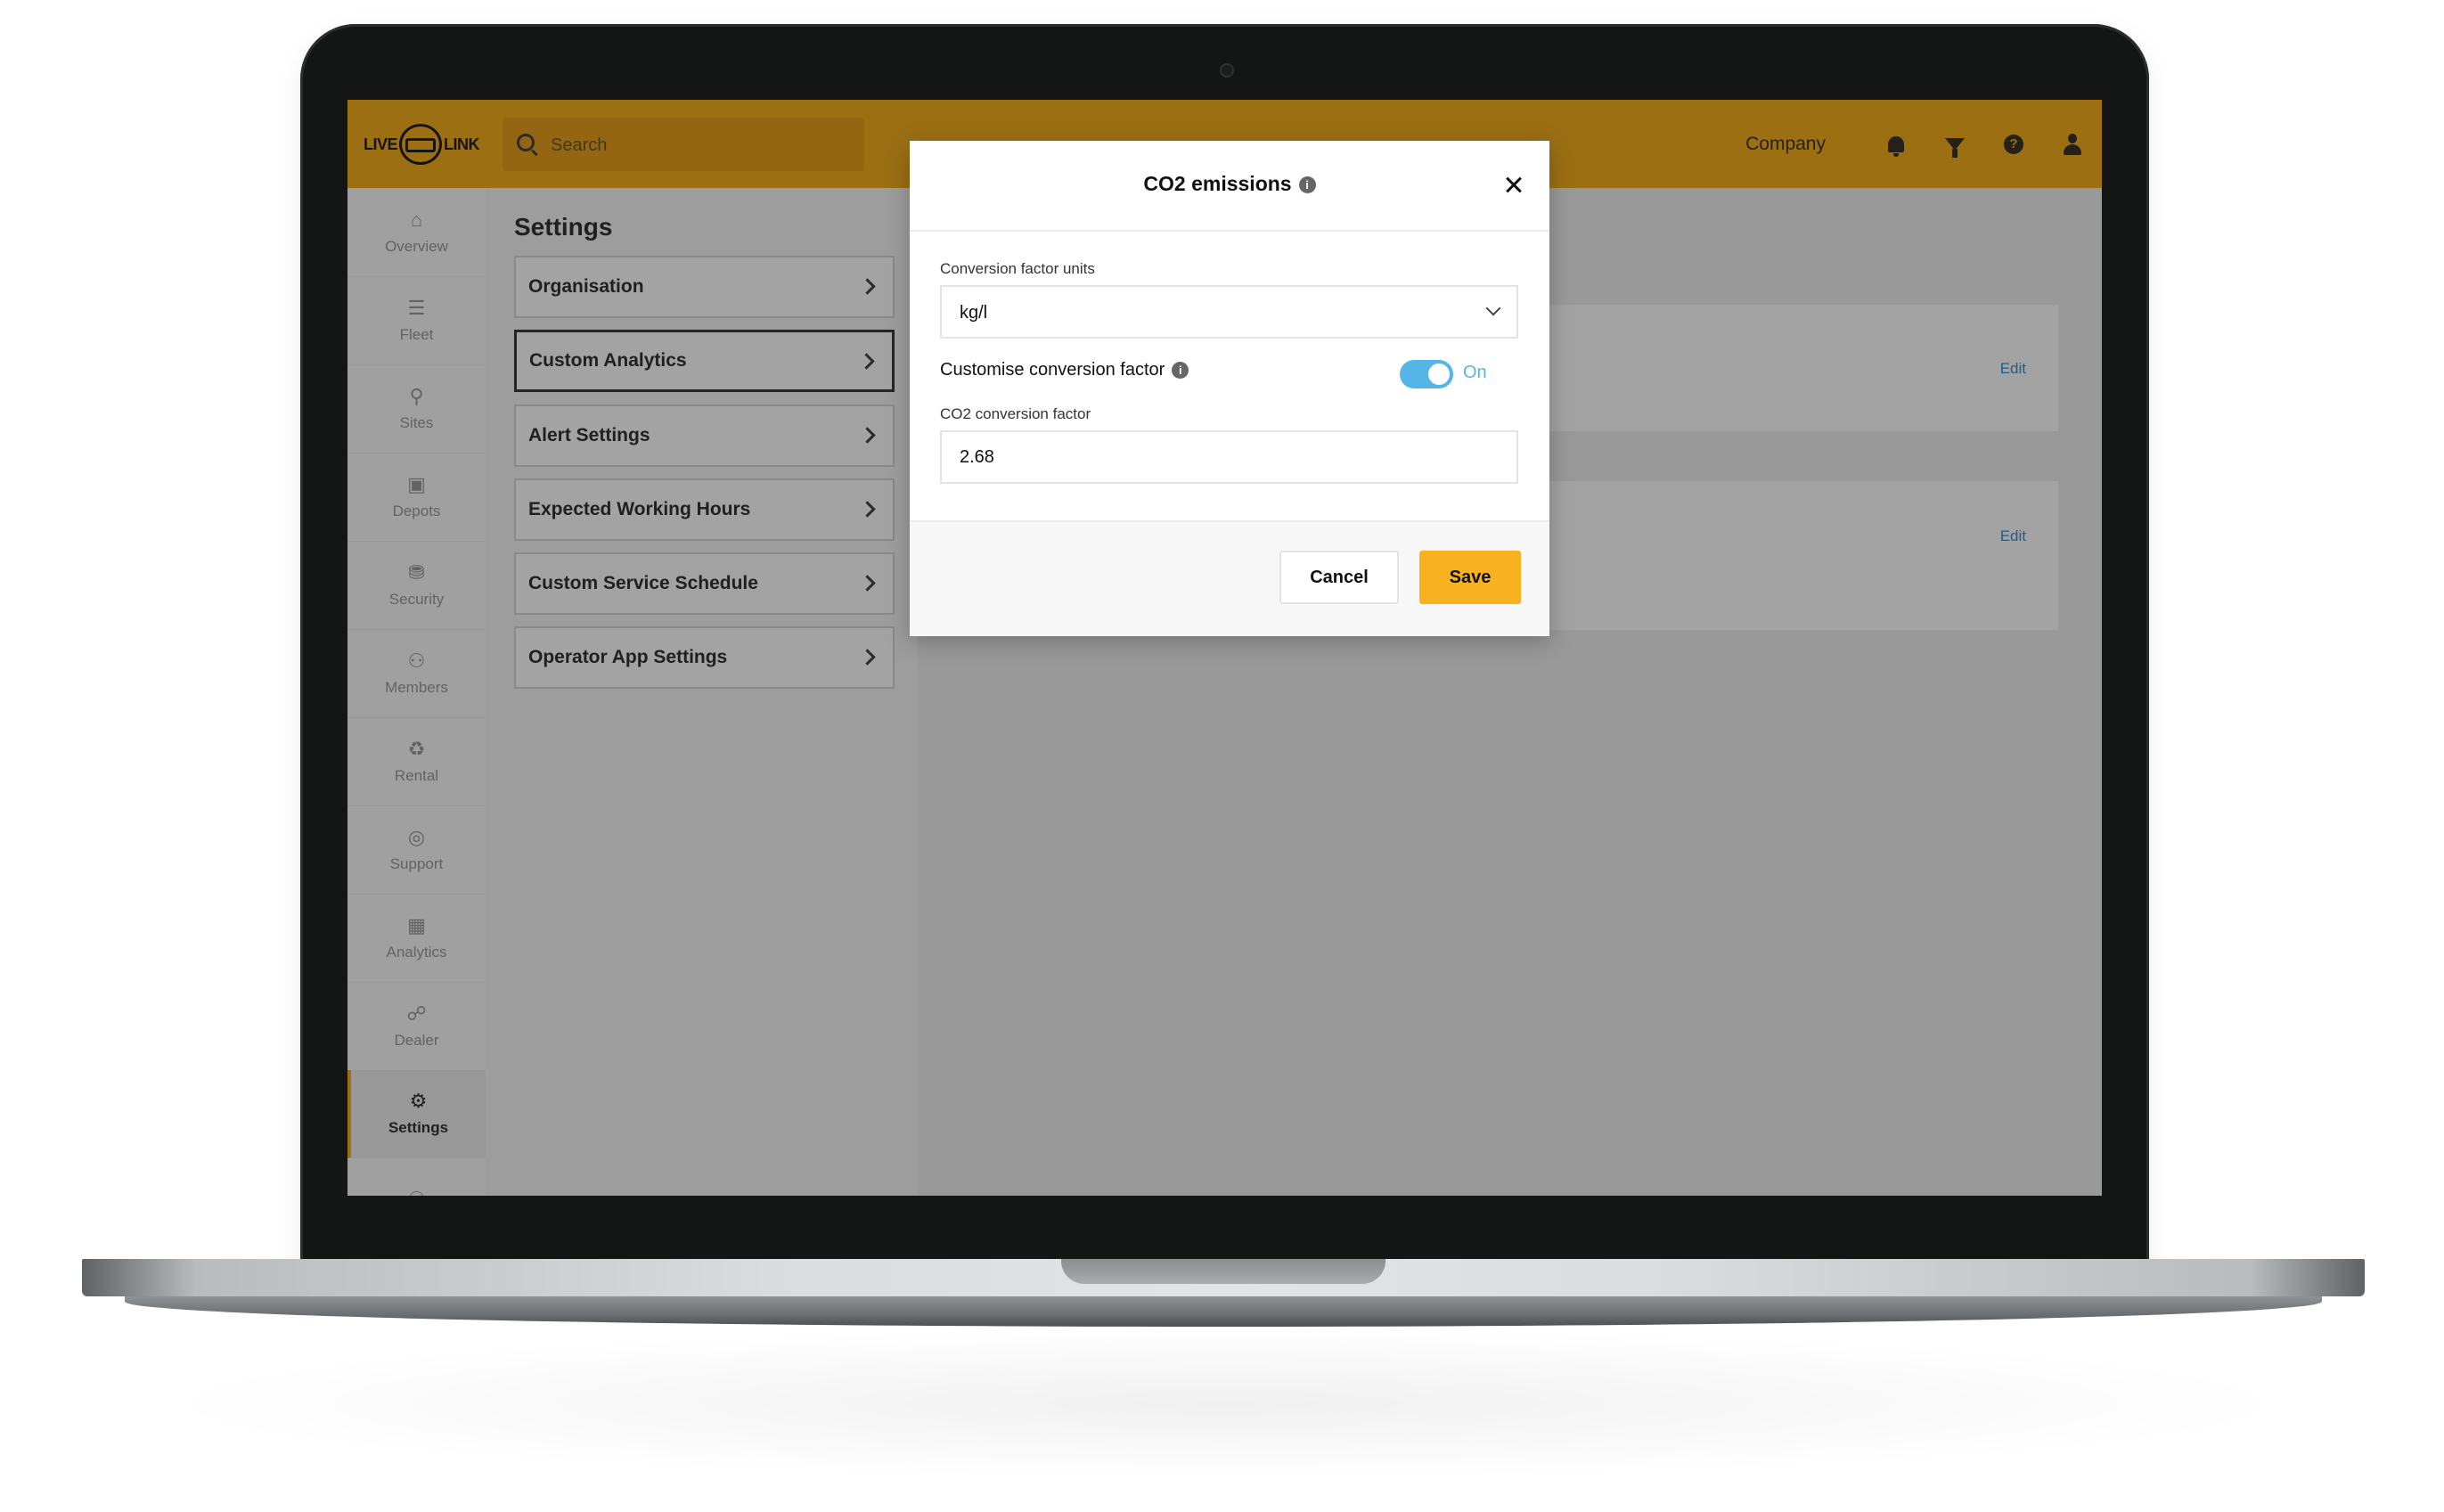 The width and height of the screenshot is (2444, 1512). Describe the element at coordinates (1229, 457) in the screenshot. I see `co2-factor-input` at that location.